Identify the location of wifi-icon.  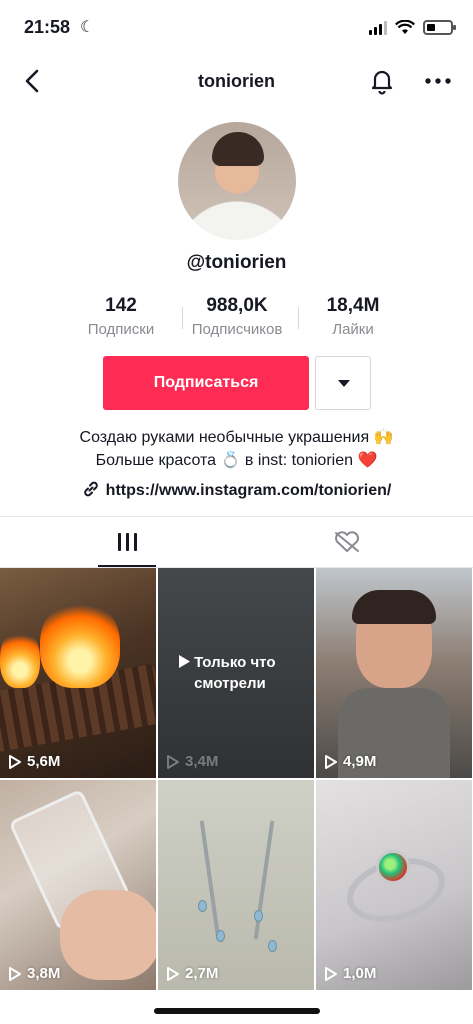
(405, 27).